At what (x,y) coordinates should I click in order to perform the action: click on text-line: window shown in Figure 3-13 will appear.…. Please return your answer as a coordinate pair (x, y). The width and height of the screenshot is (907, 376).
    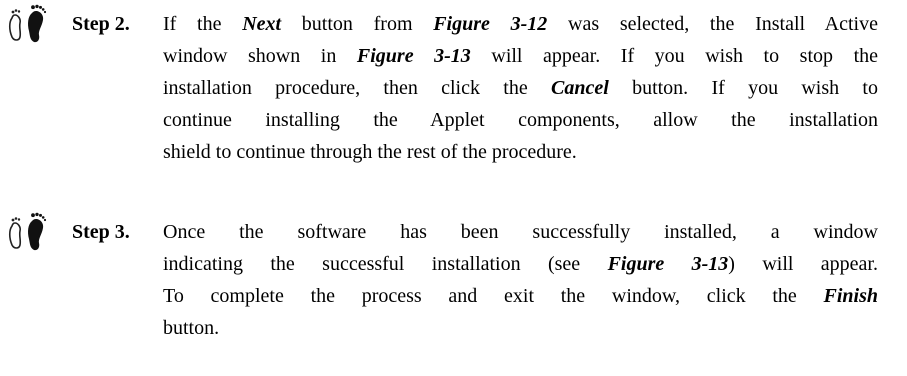
    Looking at the image, I should click on (520, 56).